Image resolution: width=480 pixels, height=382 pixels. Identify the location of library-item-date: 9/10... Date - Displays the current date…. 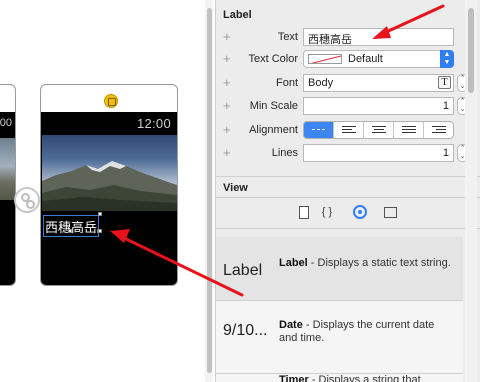
(339, 337).